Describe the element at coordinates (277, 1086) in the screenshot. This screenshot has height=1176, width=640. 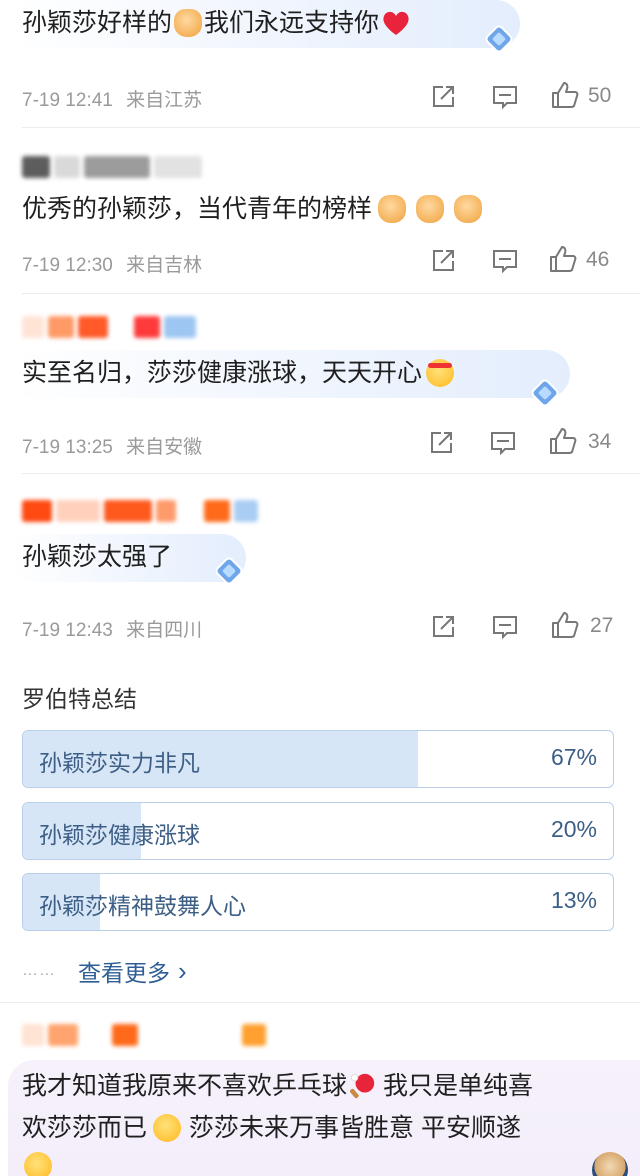
I see `comment-text: 我才知道我原来不喜欢乒乓球 我只是单纯喜` at that location.